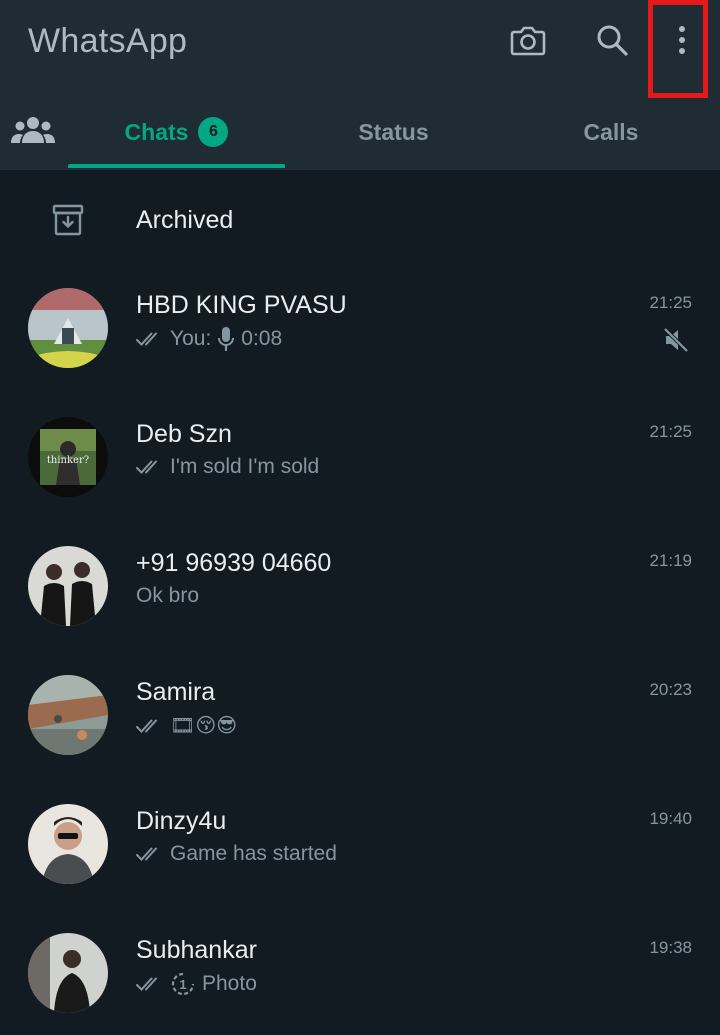  What do you see at coordinates (360, 455) in the screenshot?
I see `chat-row: thinker? Deb Szn I'm sold I'm sold 21:25` at bounding box center [360, 455].